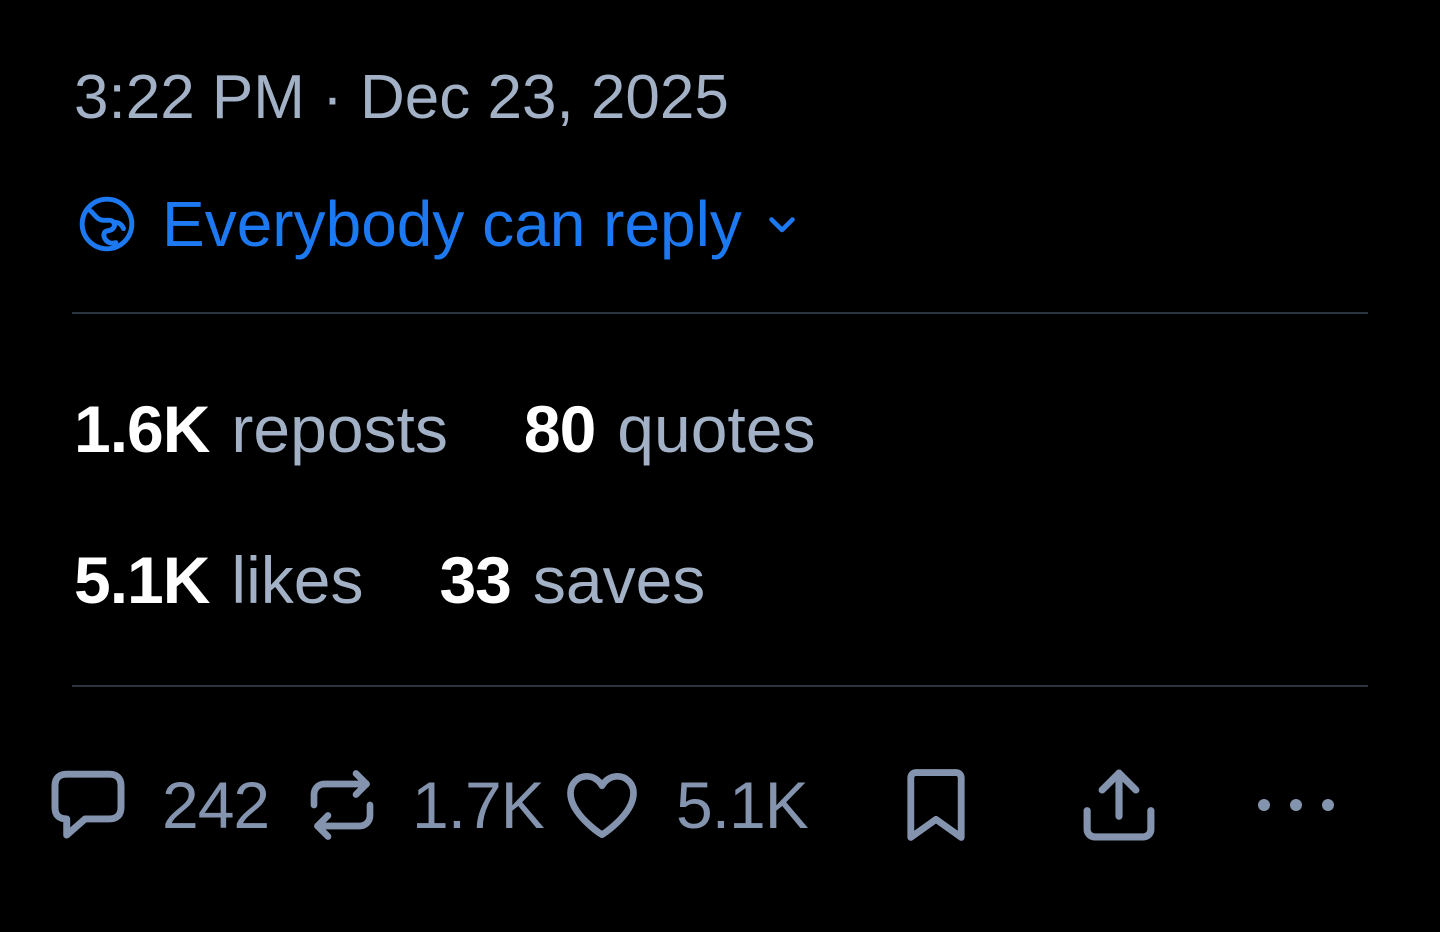  I want to click on bookmark-button, so click(936, 805).